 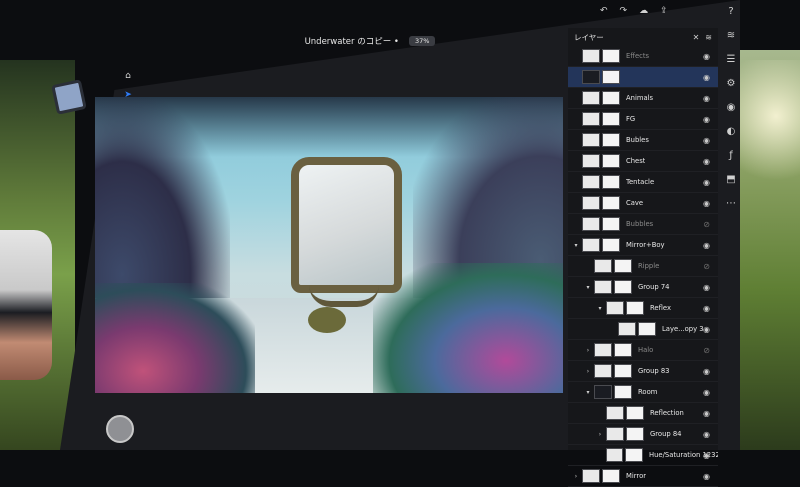 I want to click on layer-name: Cave, so click(x=635, y=203).